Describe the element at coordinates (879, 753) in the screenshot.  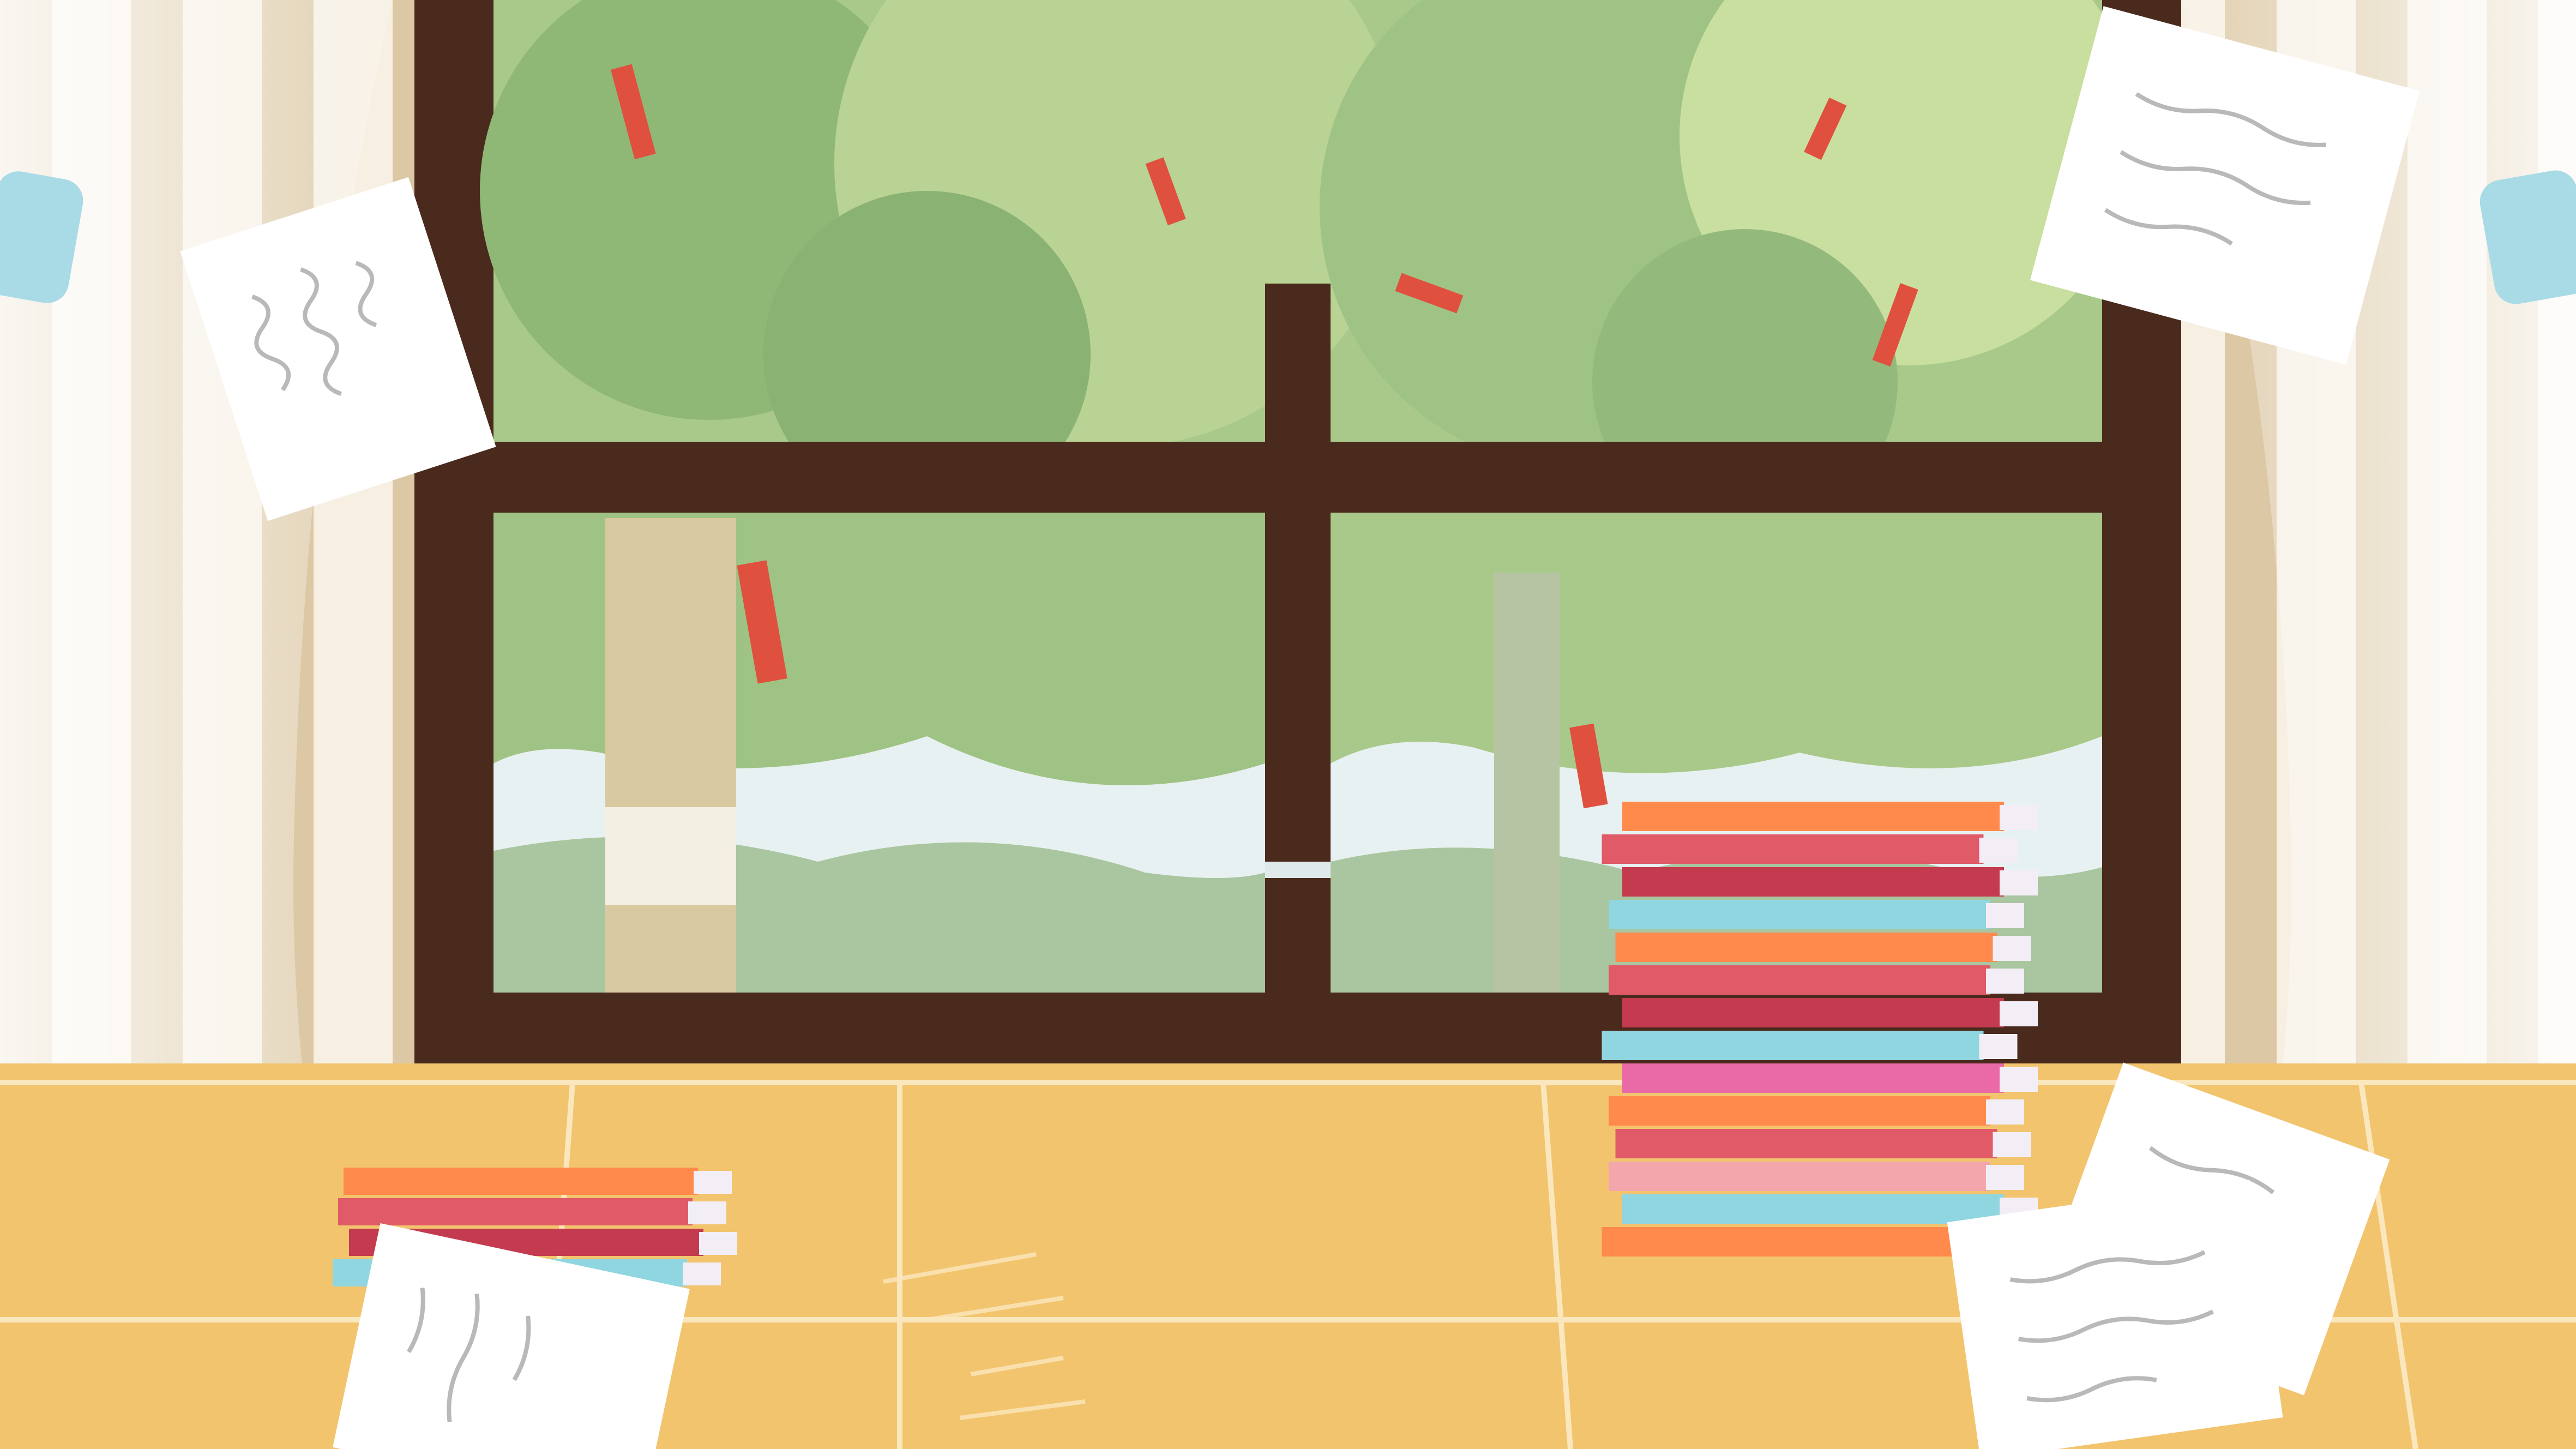
I see `window-pane-bottom-left` at that location.